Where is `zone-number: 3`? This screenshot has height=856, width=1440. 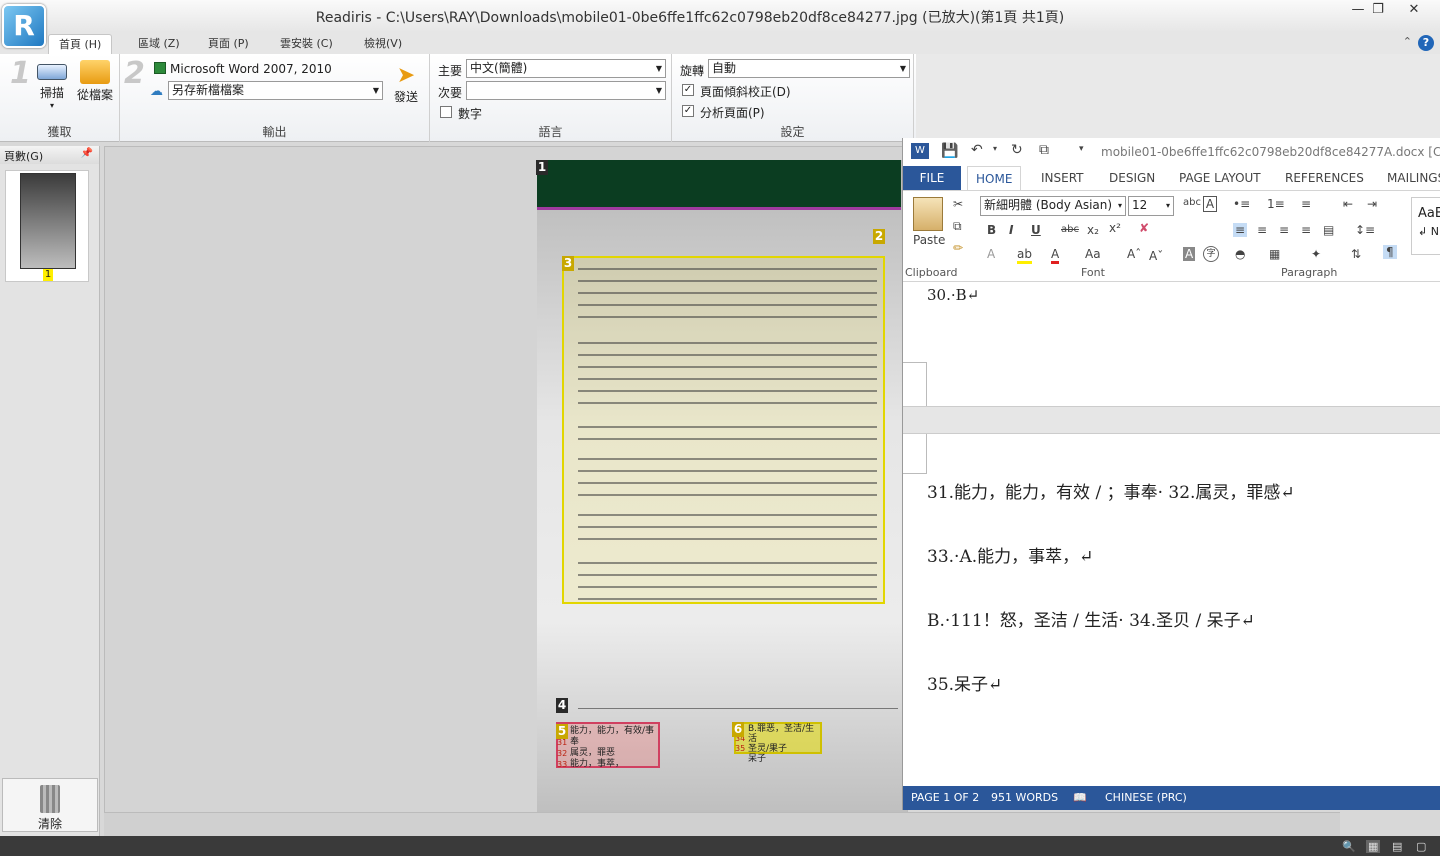
zone-number: 3 is located at coordinates (568, 263).